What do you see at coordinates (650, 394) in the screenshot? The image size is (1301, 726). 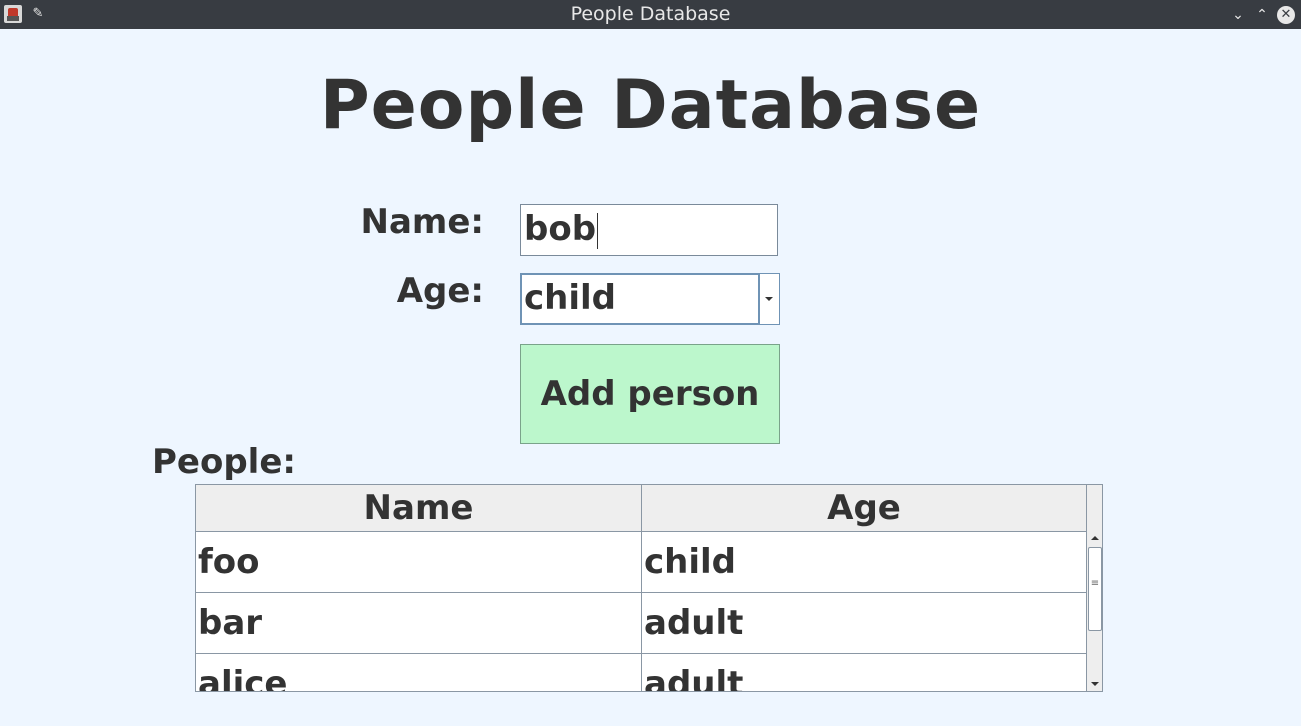 I see `add-person-button: Add person` at bounding box center [650, 394].